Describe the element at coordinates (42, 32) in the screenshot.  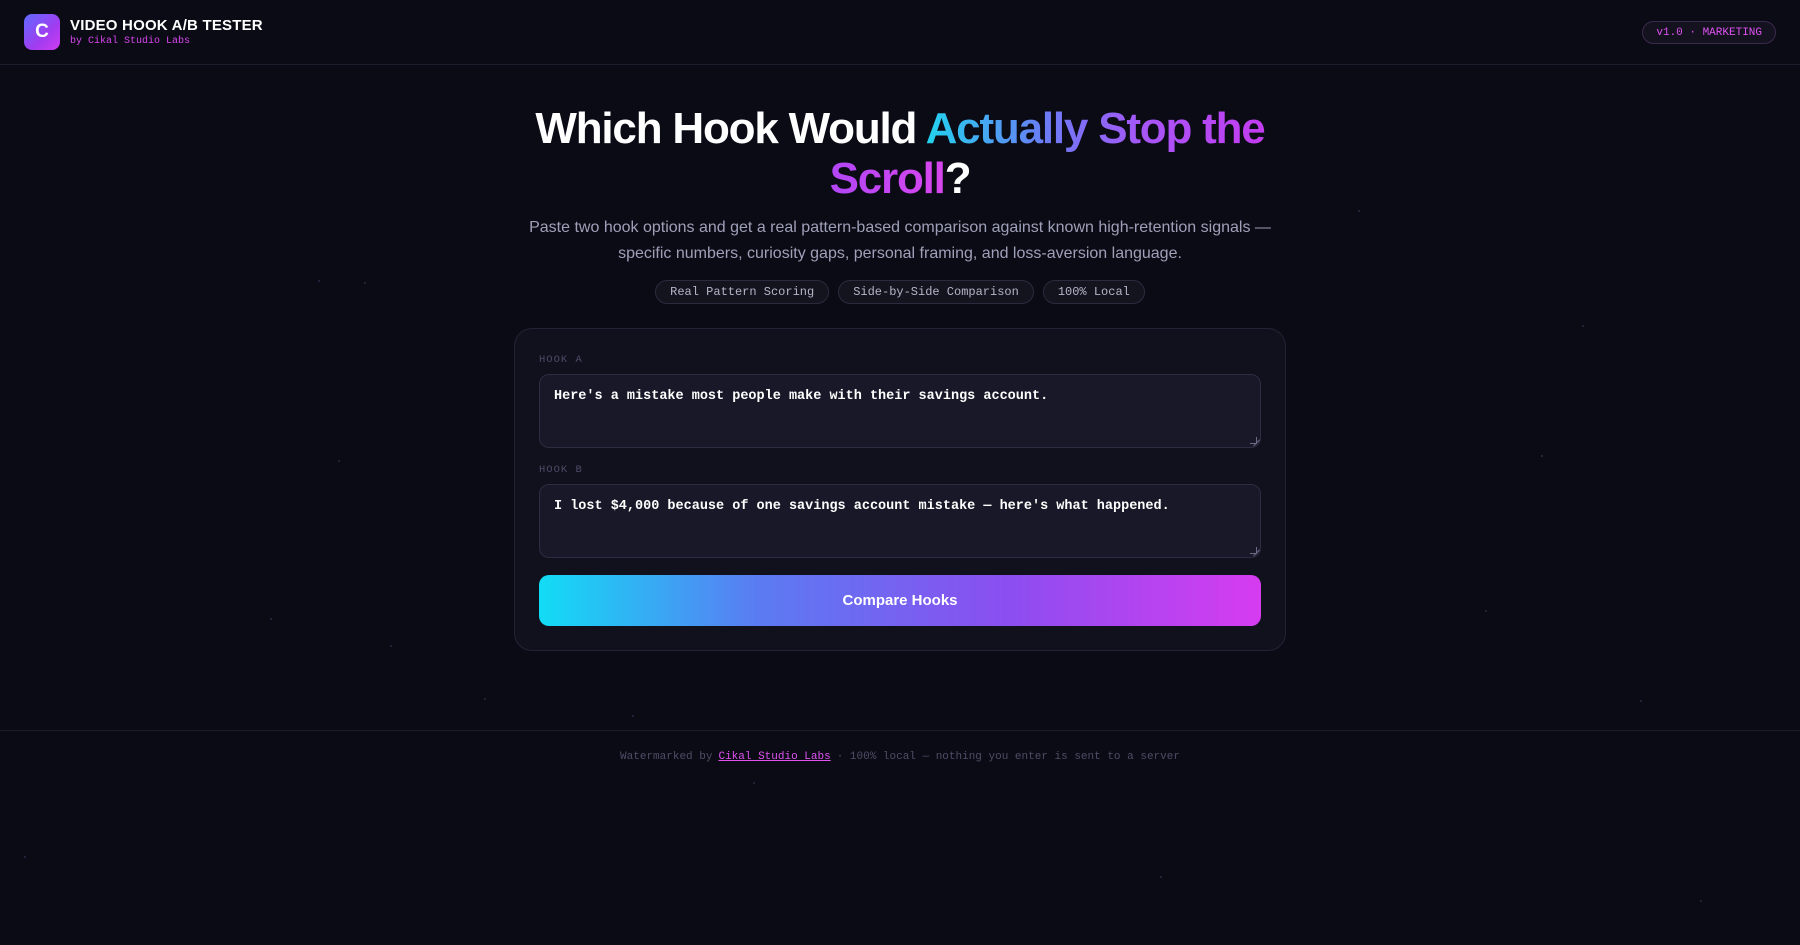
I see `app-logo: C` at that location.